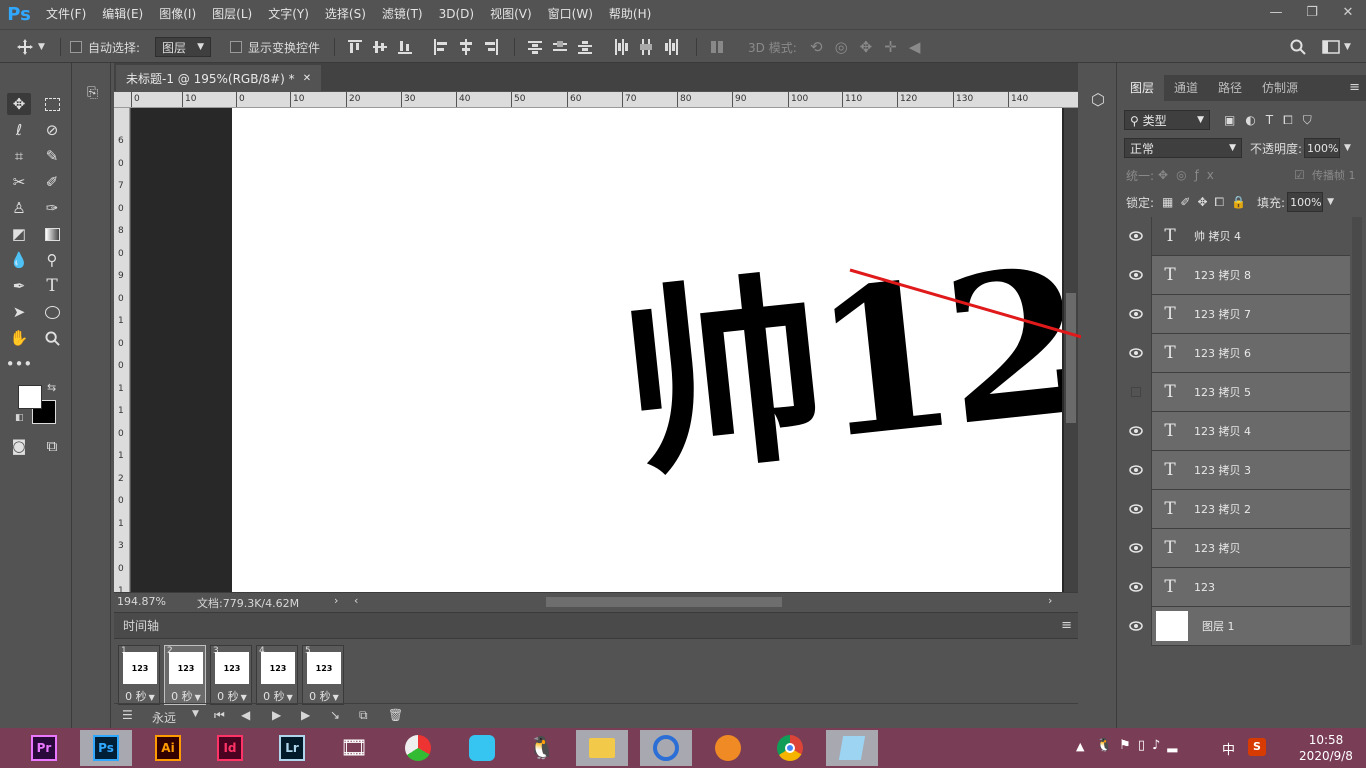  Describe the element at coordinates (183, 47) in the screenshot. I see `auto-select-dropdown: 图层 ▼` at that location.